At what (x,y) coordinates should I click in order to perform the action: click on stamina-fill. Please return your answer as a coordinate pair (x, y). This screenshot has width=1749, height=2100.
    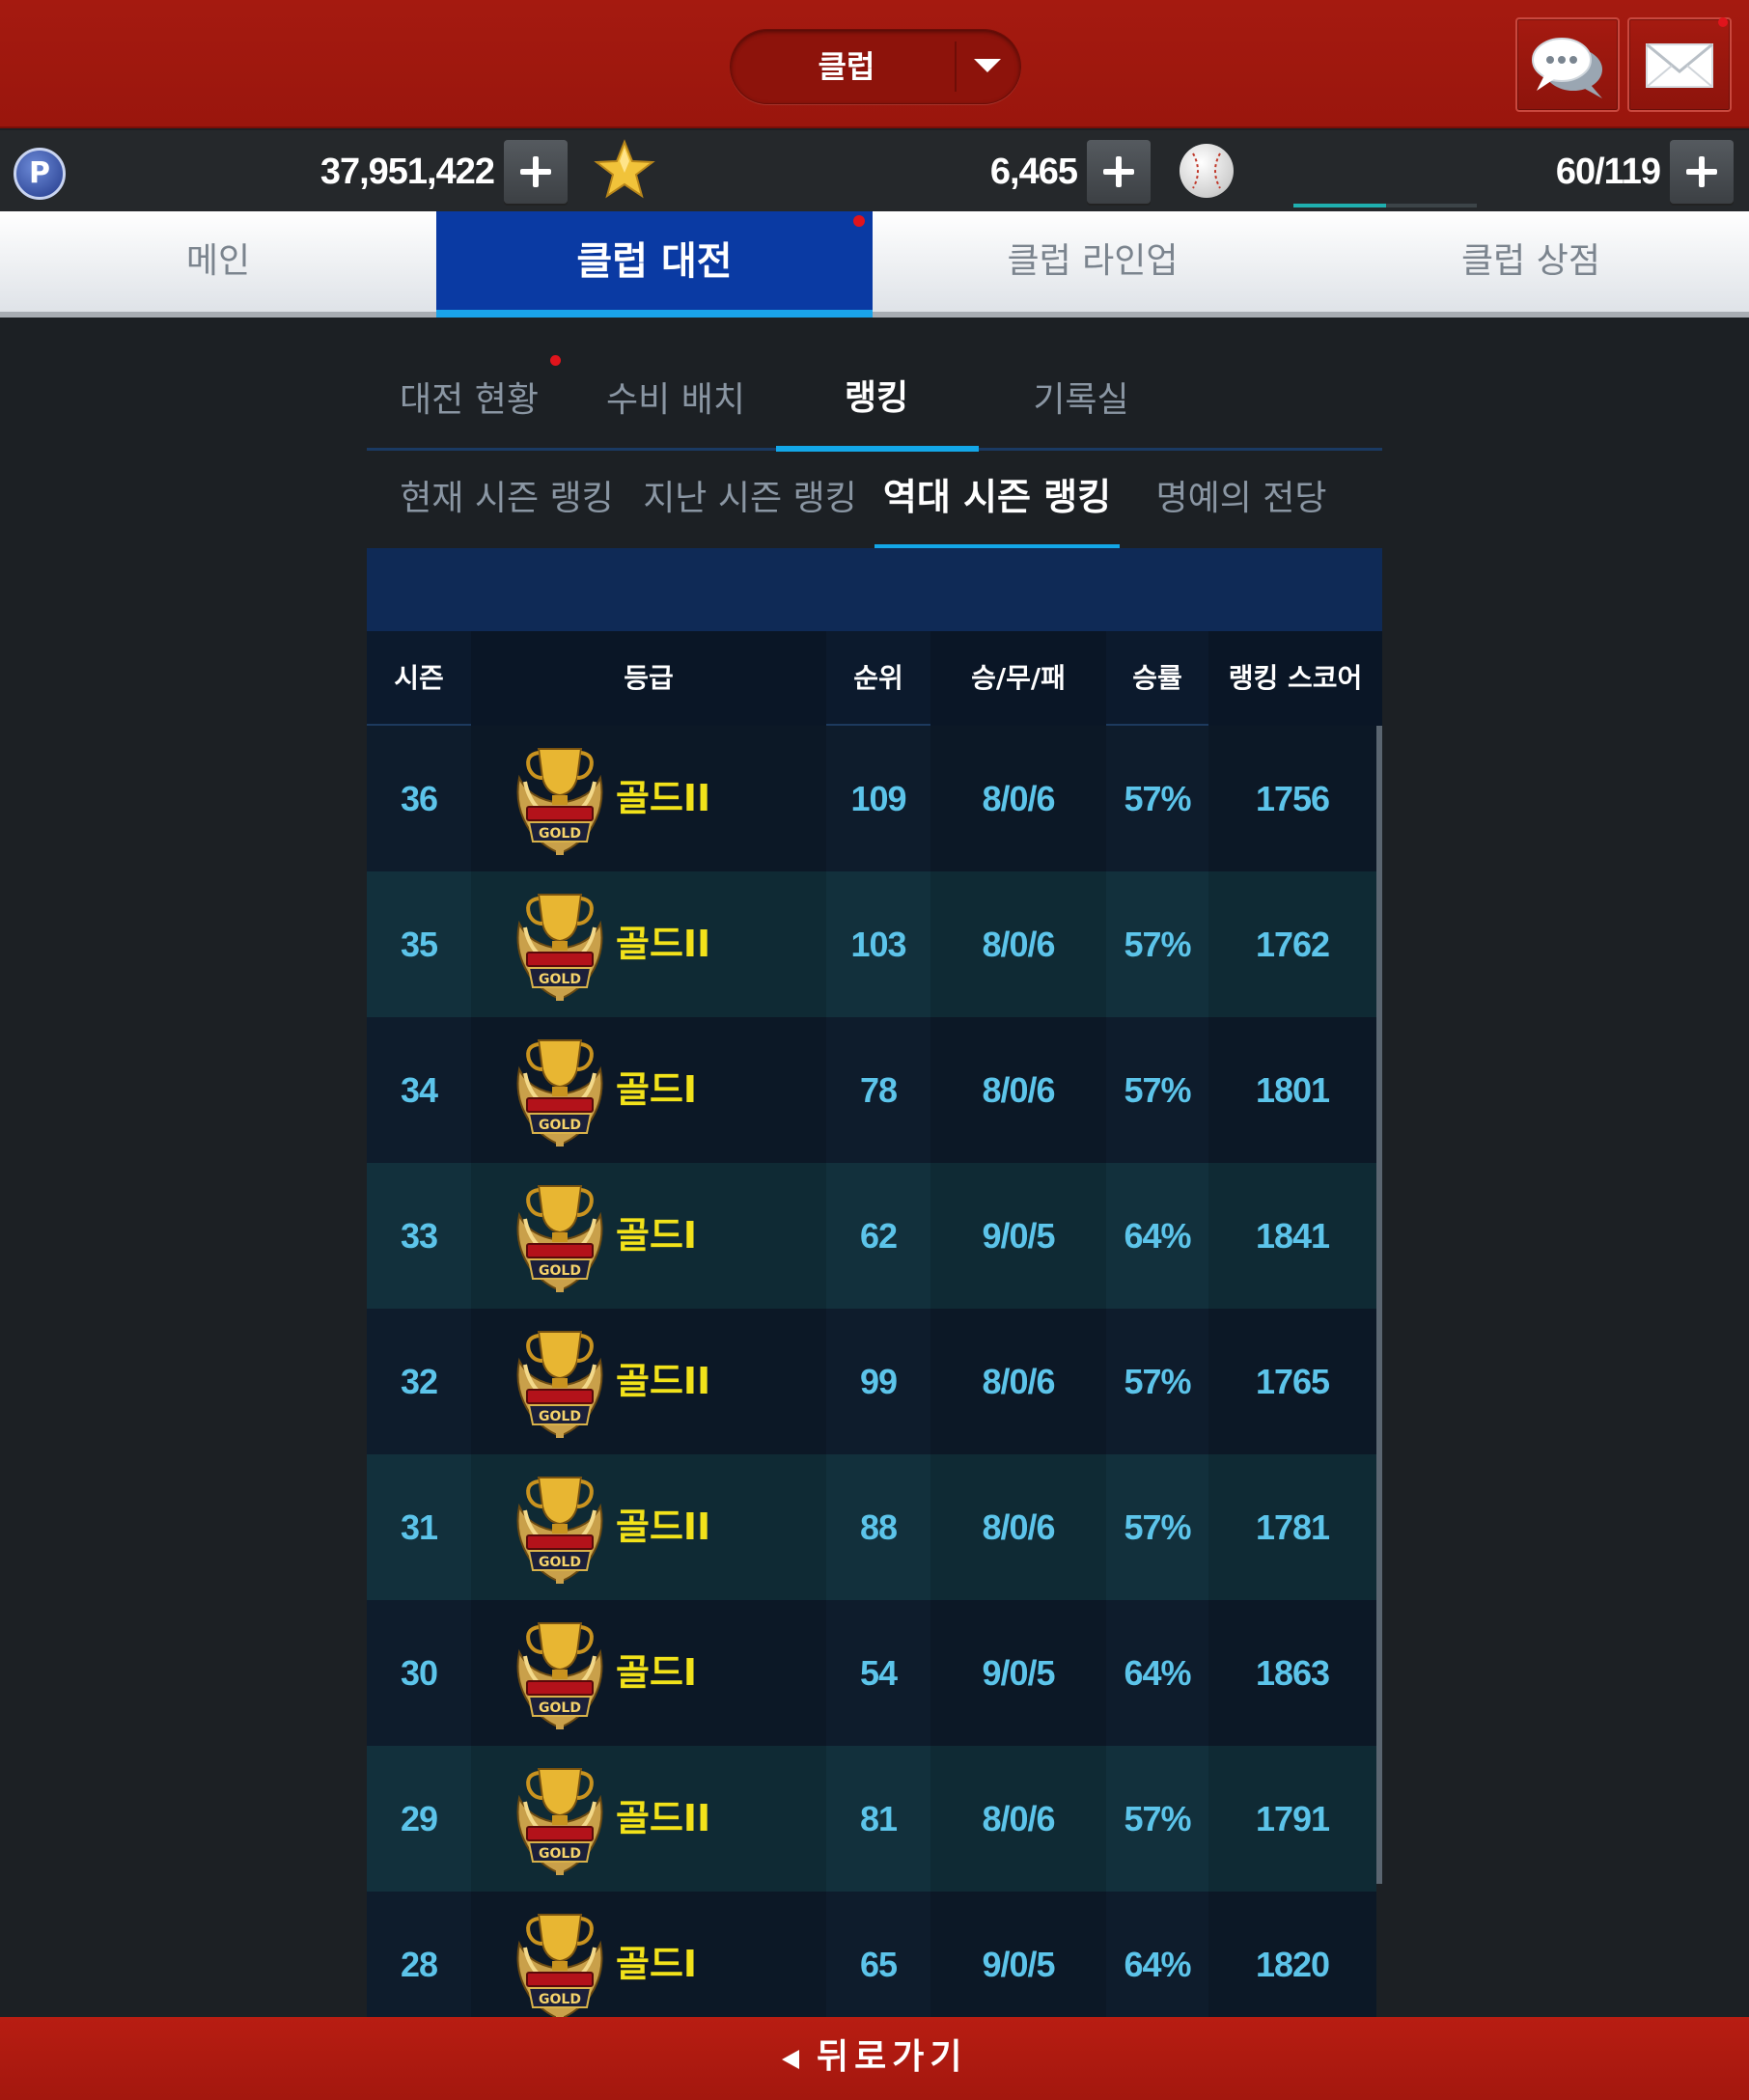
    Looking at the image, I should click on (1340, 205).